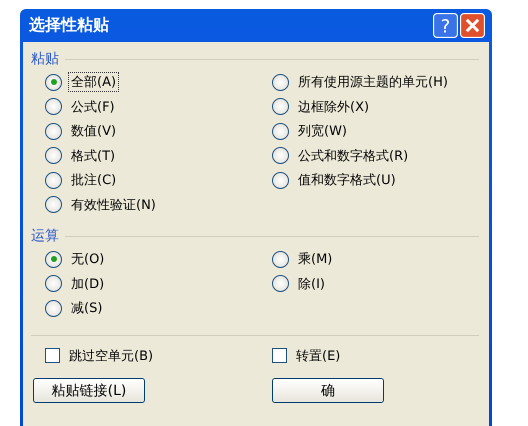 The height and width of the screenshot is (426, 528). What do you see at coordinates (102, 204) in the screenshot?
I see `radio-option: 有效性验证(N)` at bounding box center [102, 204].